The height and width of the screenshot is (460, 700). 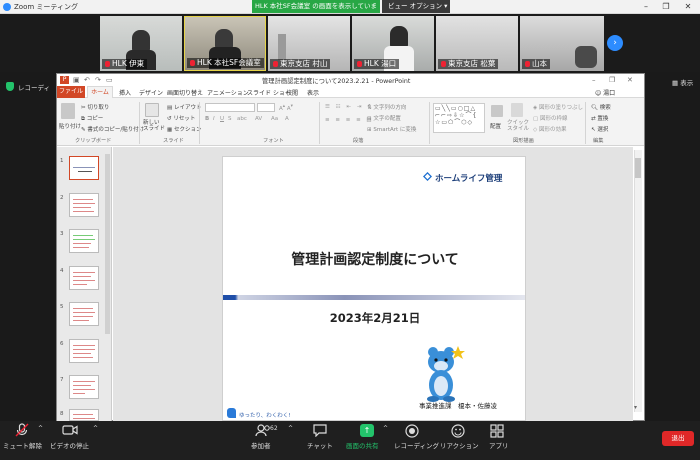 I want to click on font-size-select, so click(x=266, y=107).